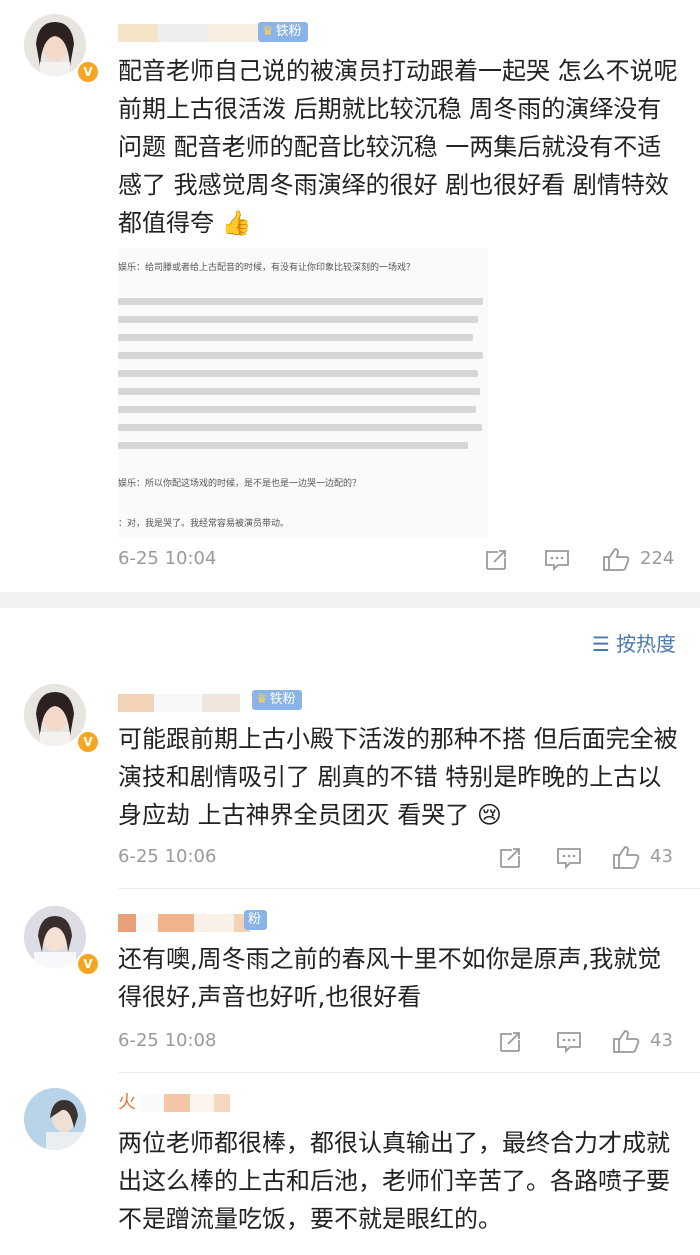 The height and width of the screenshot is (1255, 700). Describe the element at coordinates (204, 524) in the screenshot. I see `interview-answer-2: ：对，我是哭了。我经常容易被演员带动。` at that location.